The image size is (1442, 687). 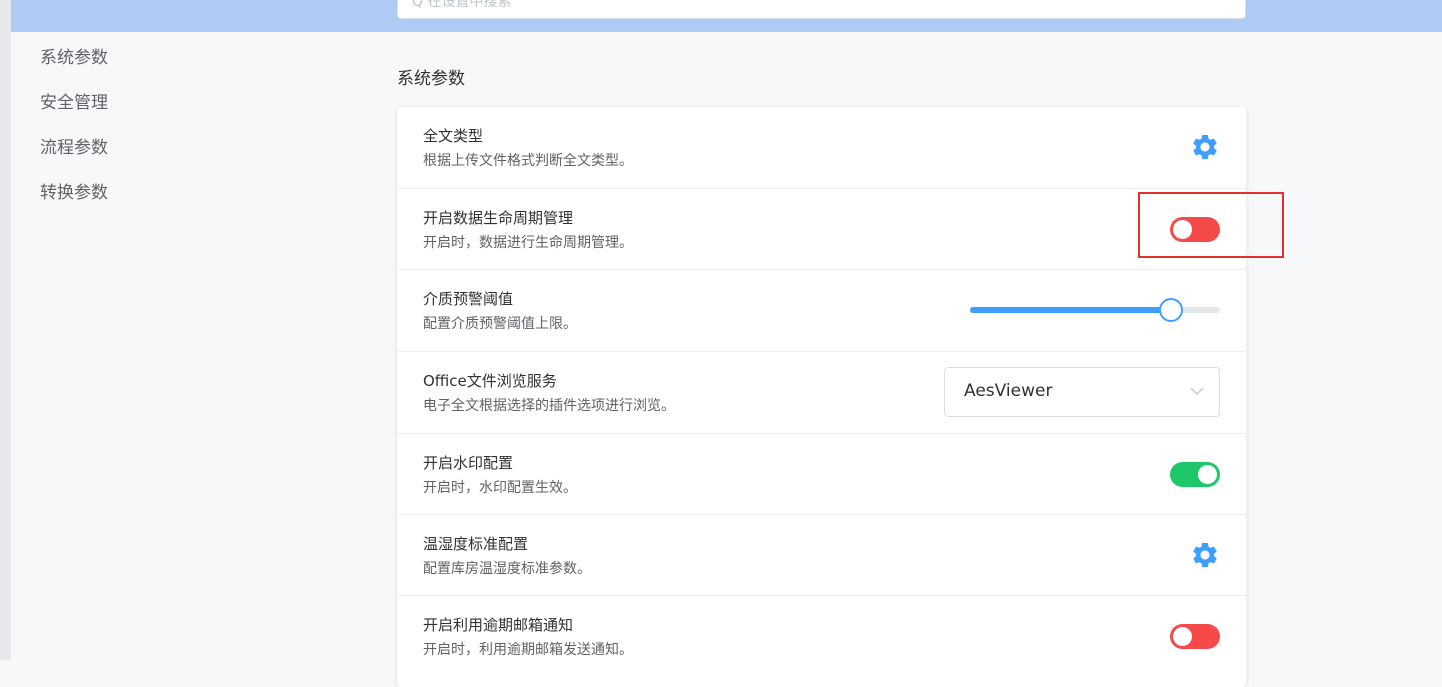 What do you see at coordinates (468, 299) in the screenshot?
I see `setting-title: 介质预警阈值` at bounding box center [468, 299].